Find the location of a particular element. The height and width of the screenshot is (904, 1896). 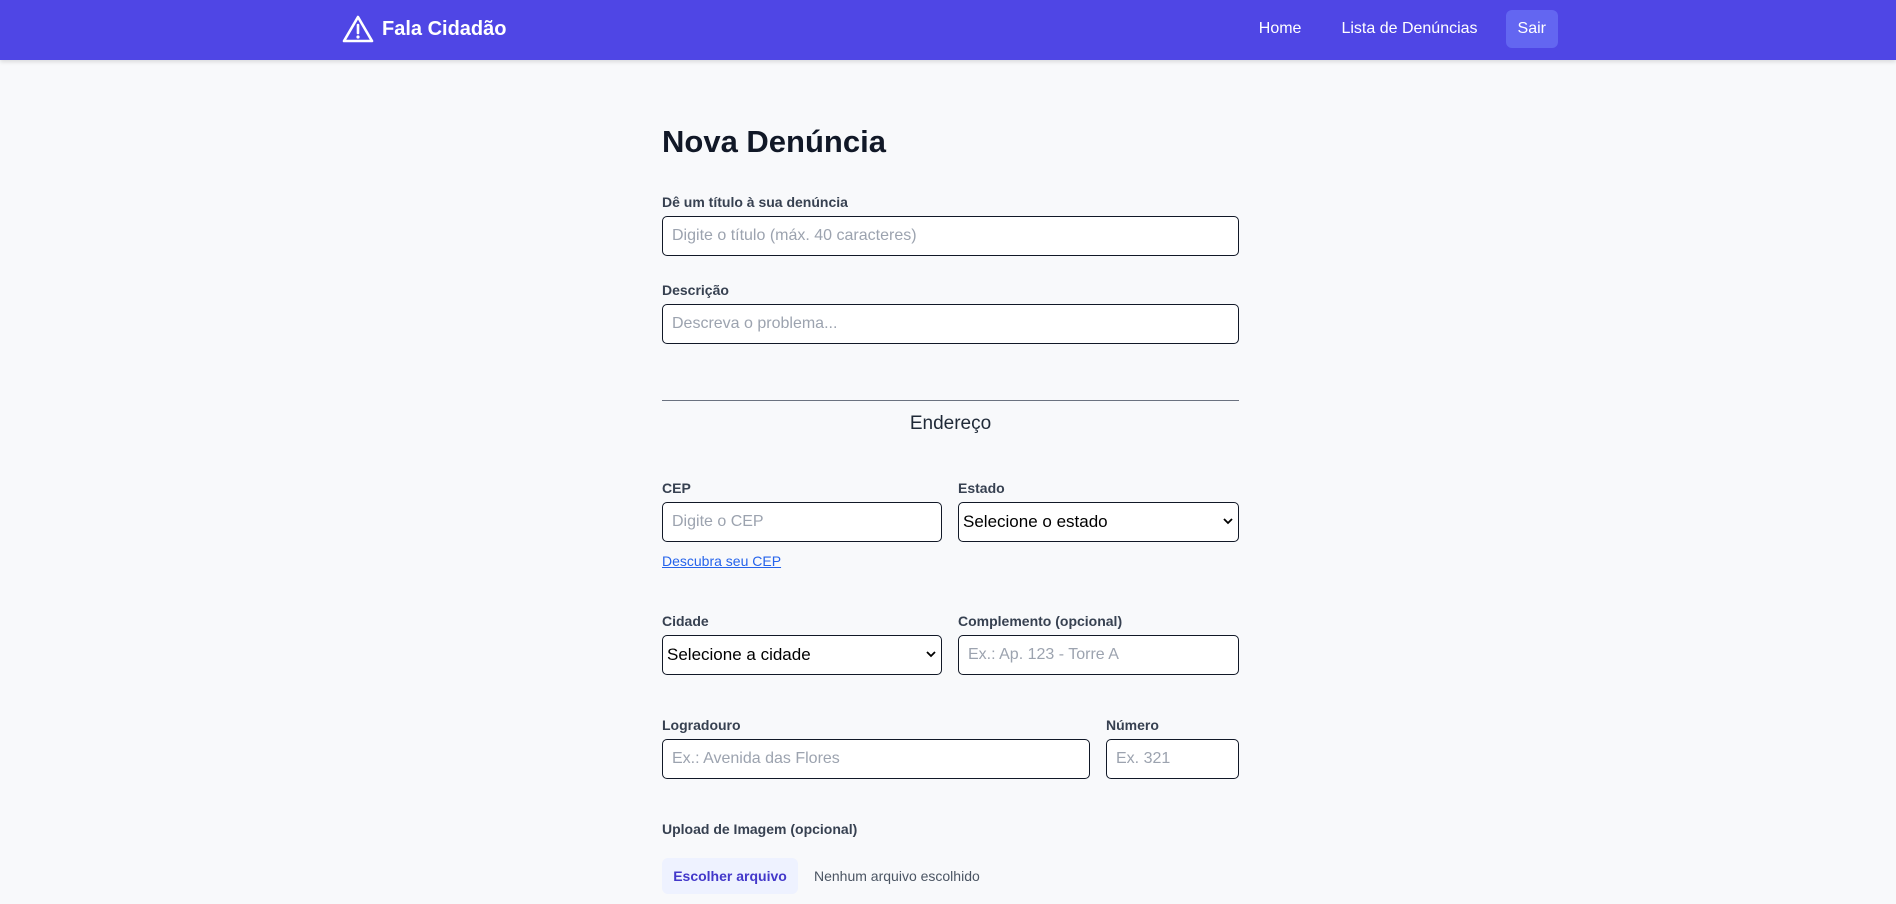

complemento-label: Complemento (opcional) is located at coordinates (1040, 621).